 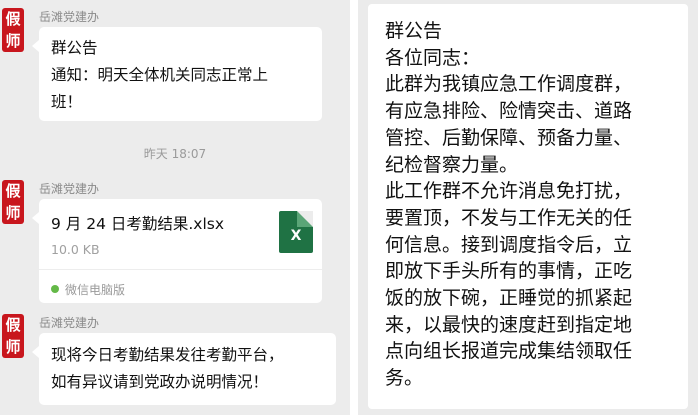 What do you see at coordinates (160, 382) in the screenshot?
I see `message-text: 如有异议请到党政办说明情况！` at bounding box center [160, 382].